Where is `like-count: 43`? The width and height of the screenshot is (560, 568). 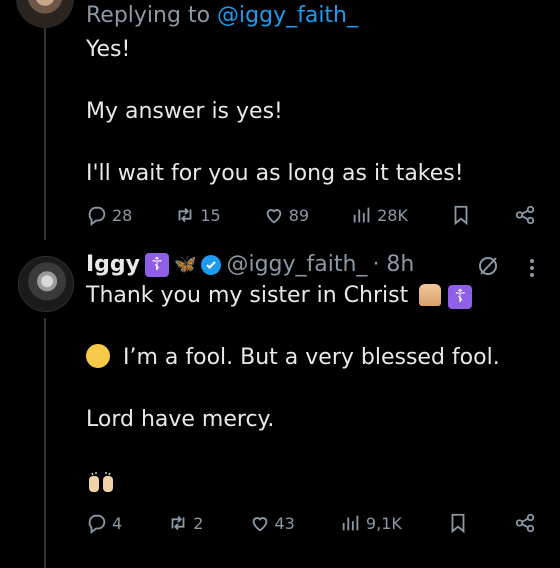 like-count: 43 is located at coordinates (284, 523).